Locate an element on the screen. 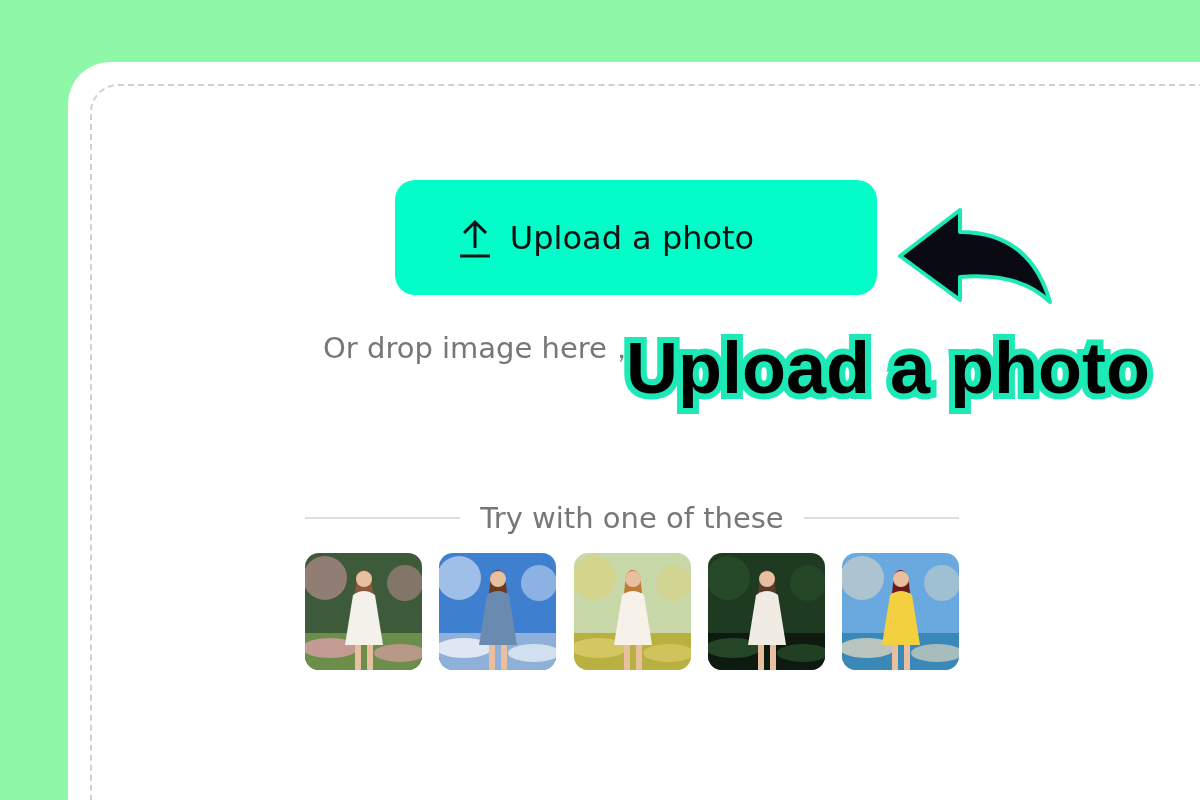  upload-icon is located at coordinates (474, 237).